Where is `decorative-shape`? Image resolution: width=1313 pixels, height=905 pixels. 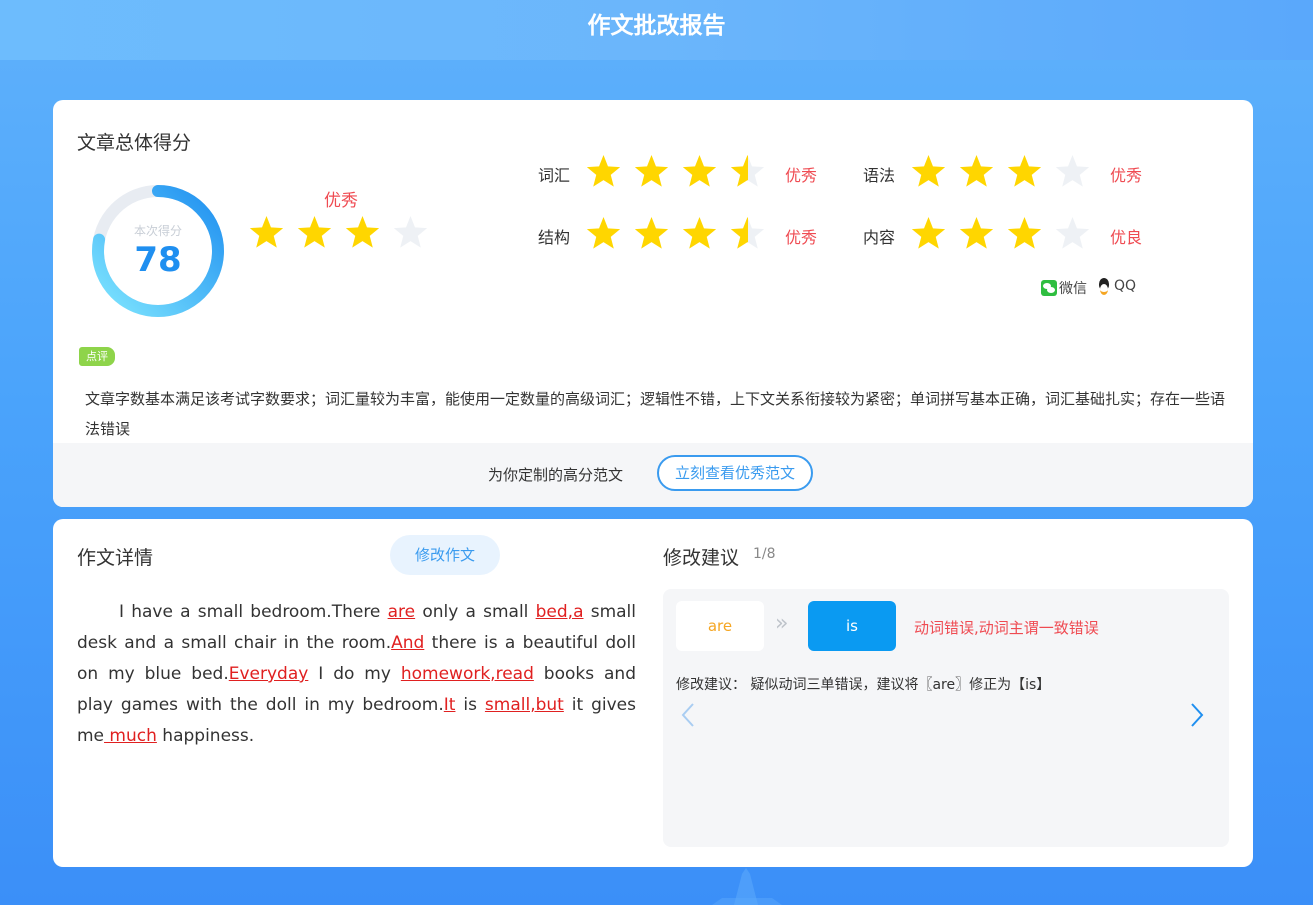 decorative-shape is located at coordinates (747, 886).